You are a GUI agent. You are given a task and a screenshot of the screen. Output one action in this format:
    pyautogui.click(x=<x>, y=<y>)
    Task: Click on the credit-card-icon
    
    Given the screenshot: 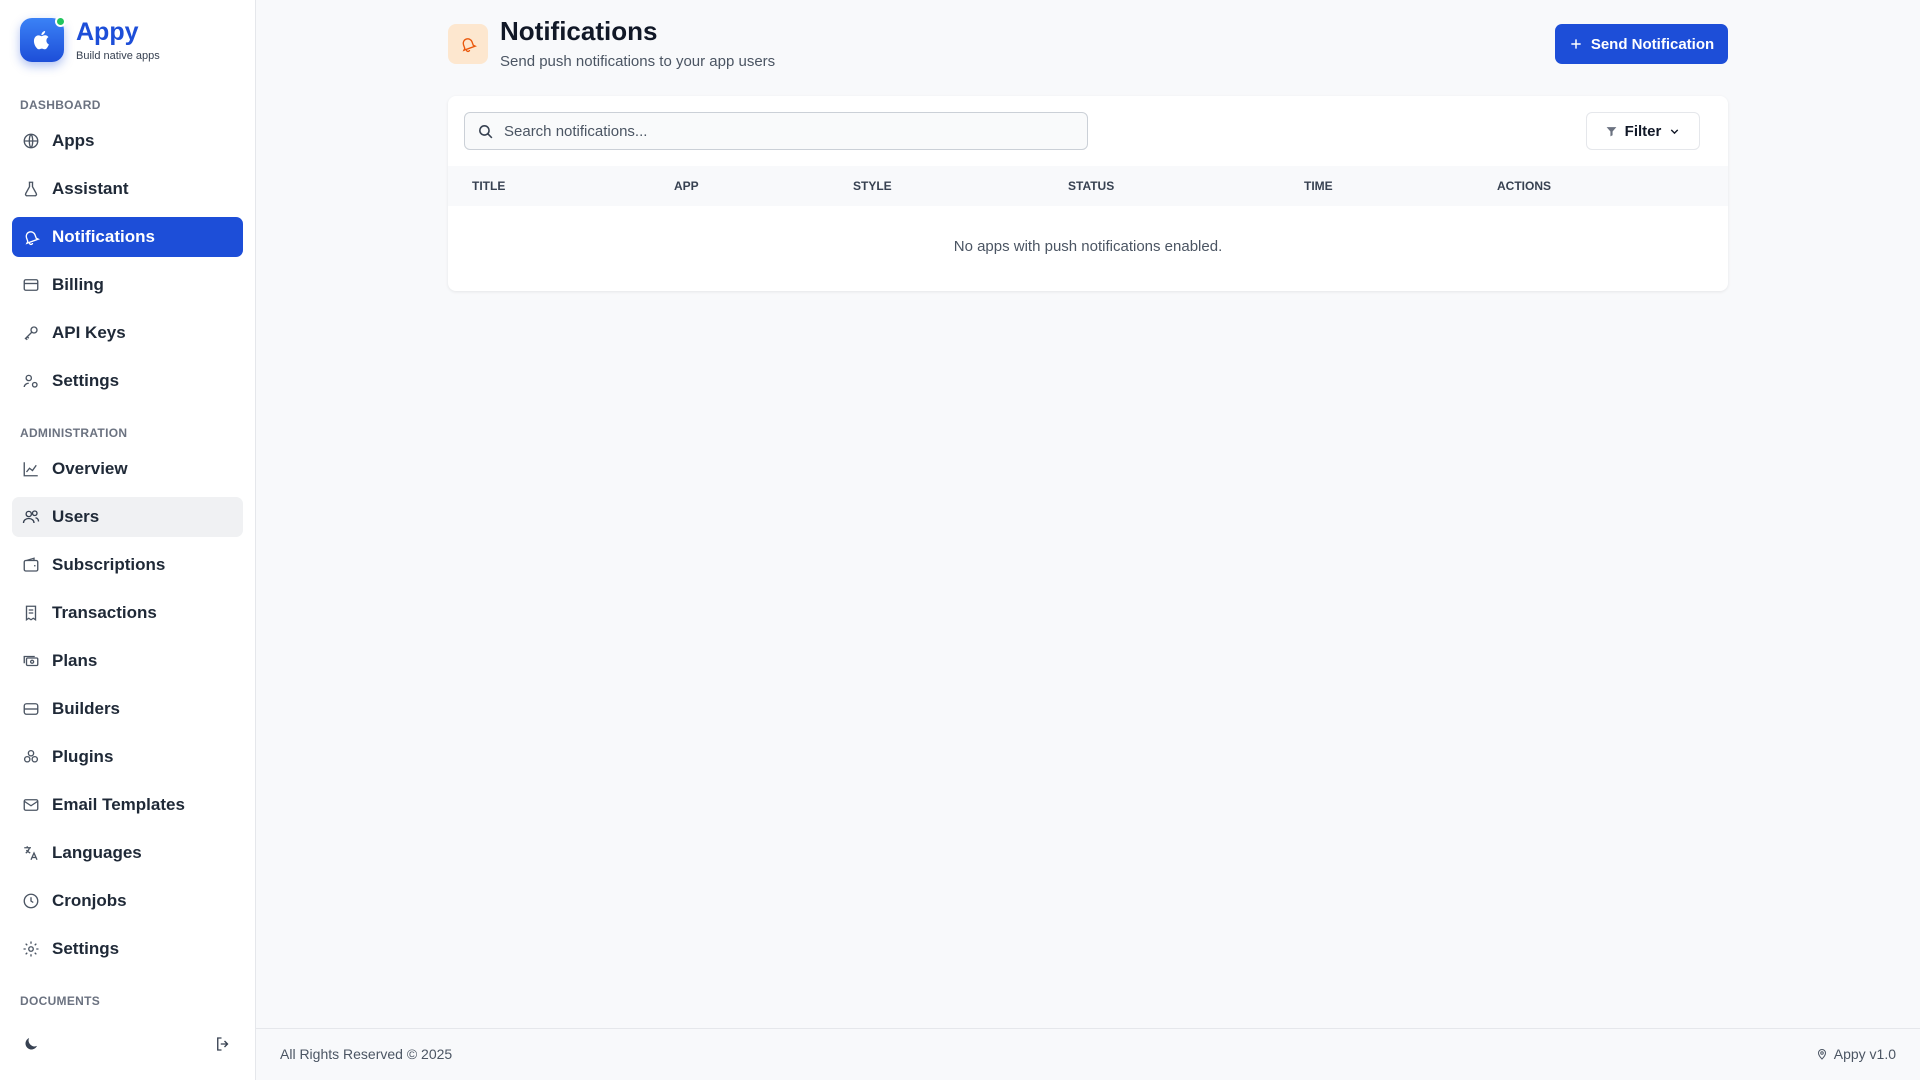 What is the action you would take?
    pyautogui.click(x=31, y=285)
    